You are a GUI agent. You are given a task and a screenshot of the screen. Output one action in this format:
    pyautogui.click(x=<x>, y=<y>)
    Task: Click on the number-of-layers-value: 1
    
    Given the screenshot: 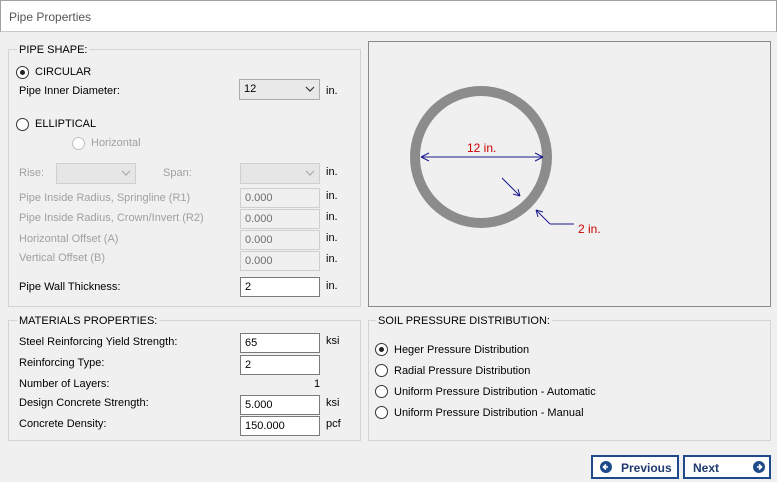 What is the action you would take?
    pyautogui.click(x=317, y=384)
    